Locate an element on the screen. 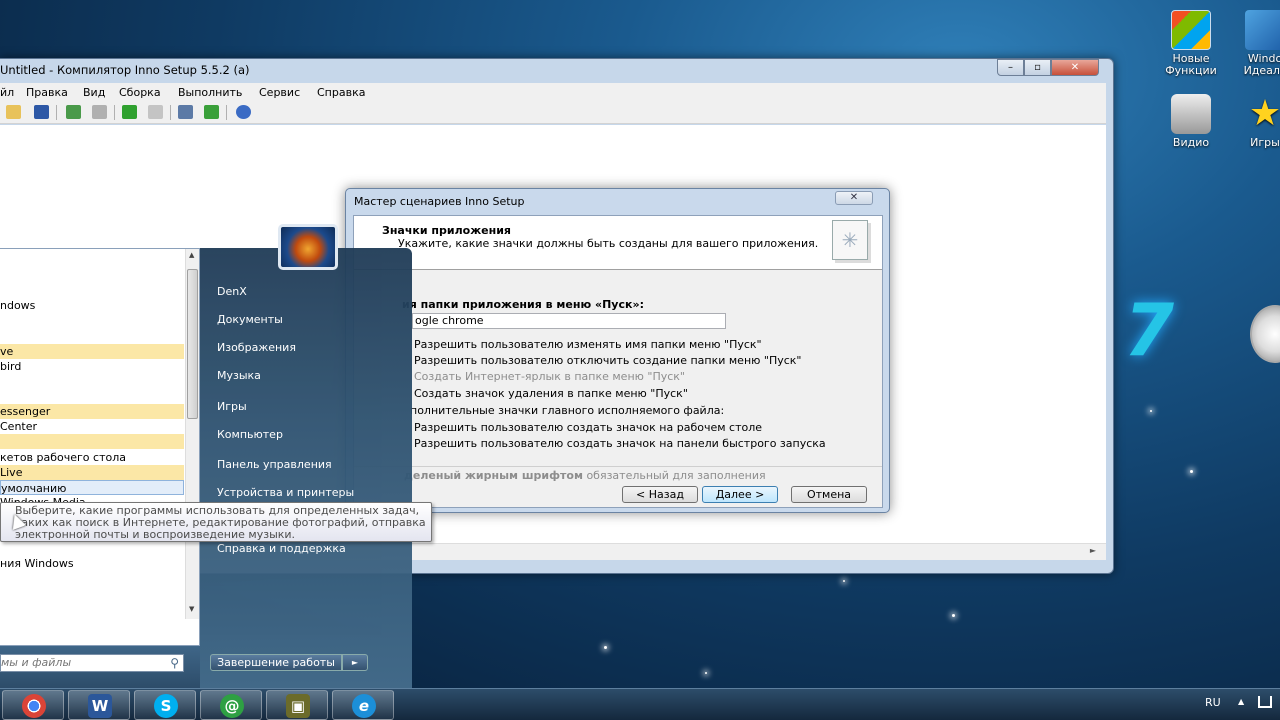 Image resolution: width=1280 pixels, height=720 pixels. back-button: < Назад is located at coordinates (660, 494).